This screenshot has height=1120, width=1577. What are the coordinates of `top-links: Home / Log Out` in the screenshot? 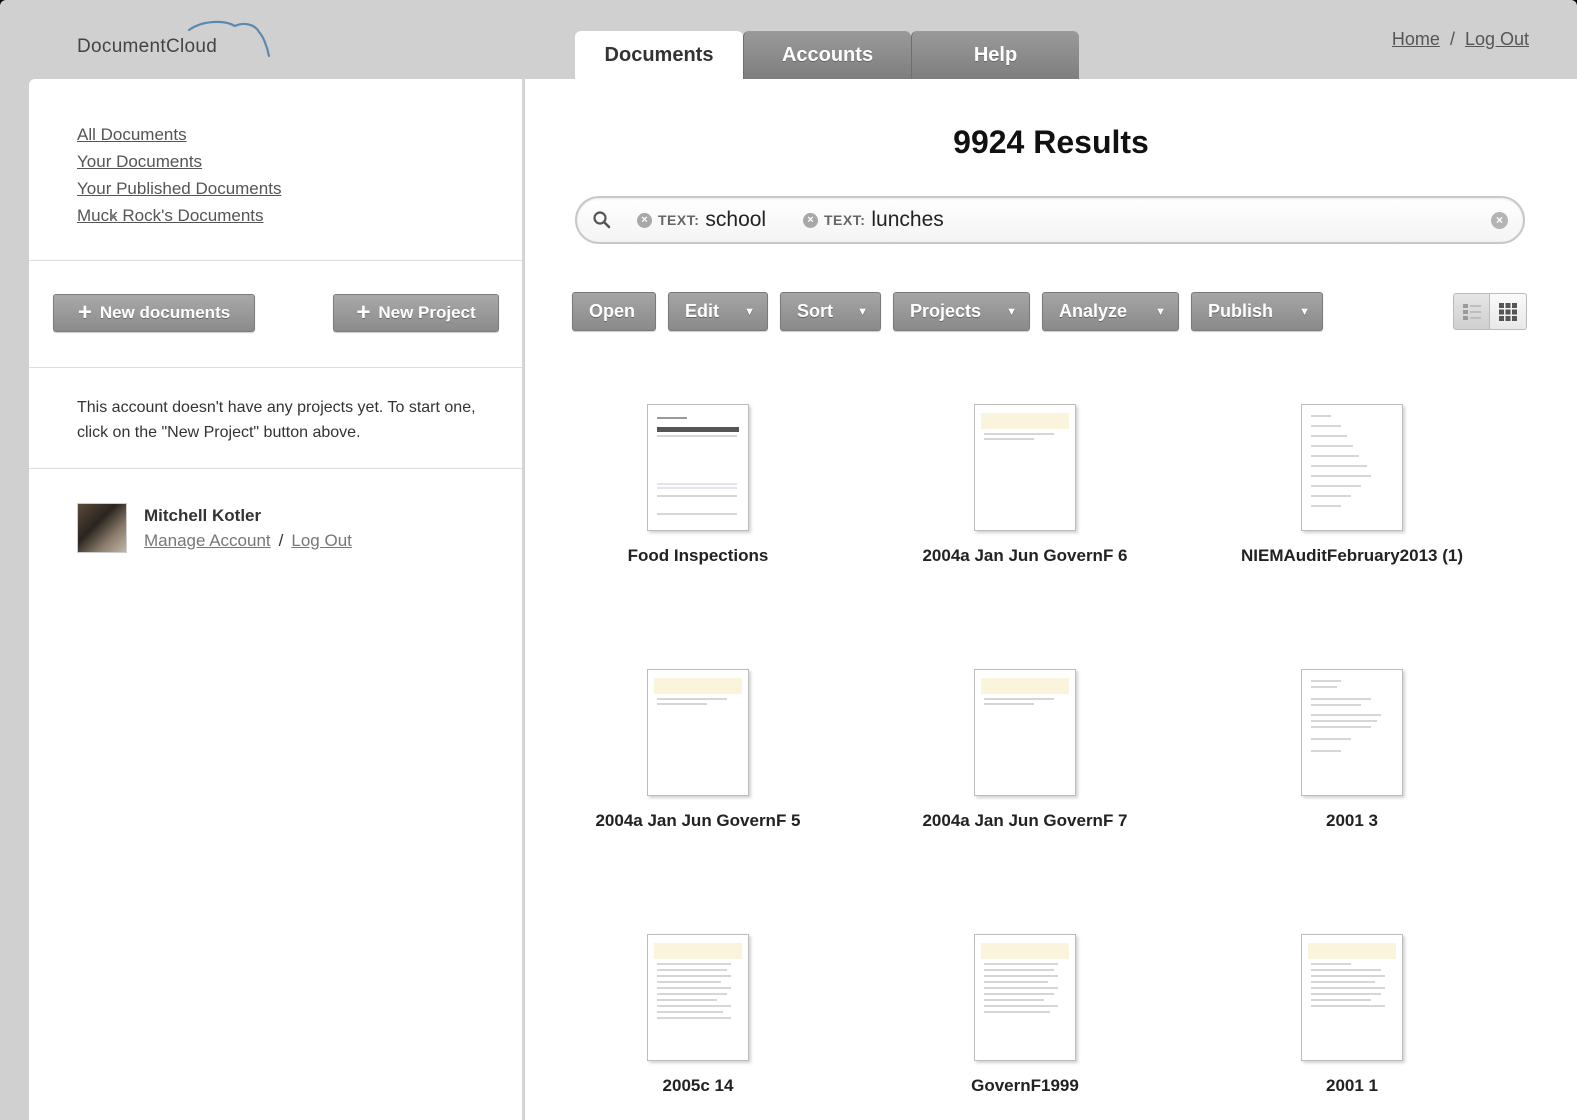 It's located at (1460, 39).